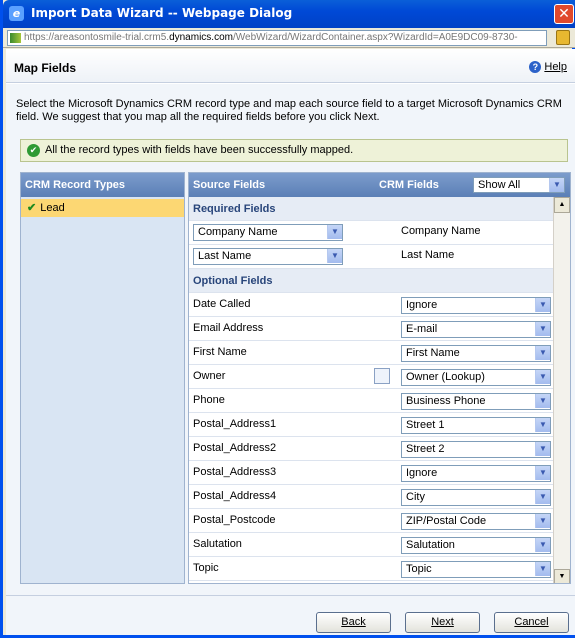  Describe the element at coordinates (372, 497) in the screenshot. I see `mapping-row: Postal_Address4 City ▼` at that location.